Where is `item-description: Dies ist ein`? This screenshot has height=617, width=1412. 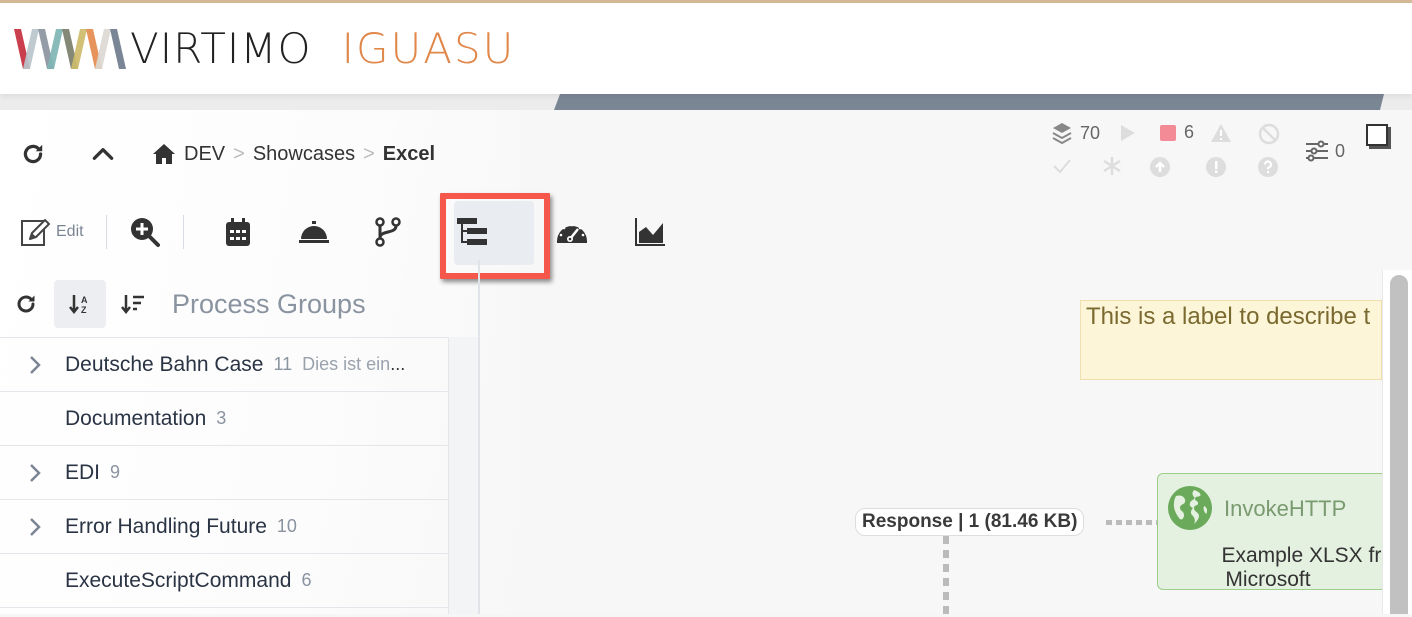
item-description: Dies ist ein is located at coordinates (346, 364).